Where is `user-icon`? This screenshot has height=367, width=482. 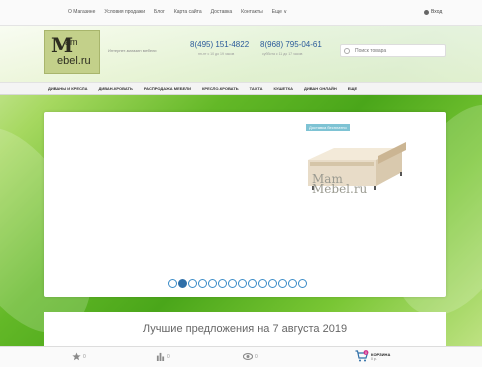
user-icon is located at coordinates (426, 12).